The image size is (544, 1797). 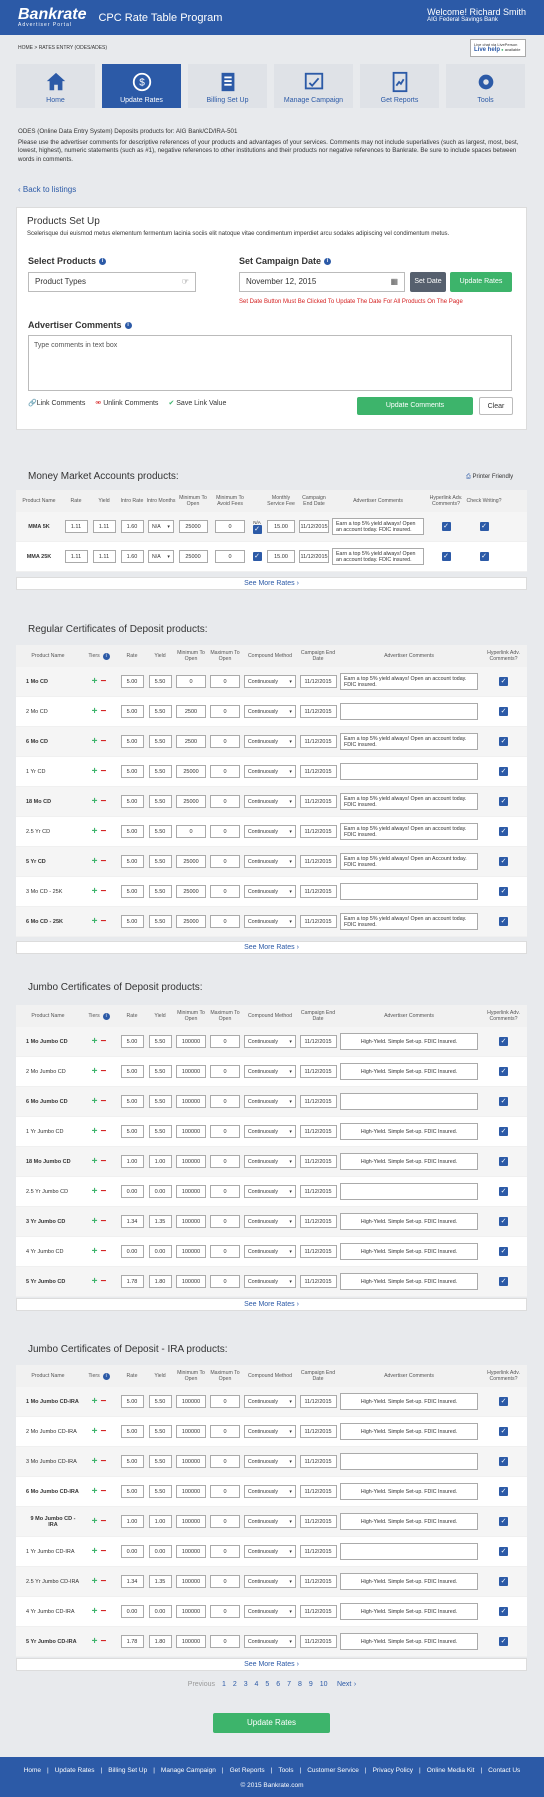 I want to click on rate-input: 0.00, so click(x=132, y=1191).